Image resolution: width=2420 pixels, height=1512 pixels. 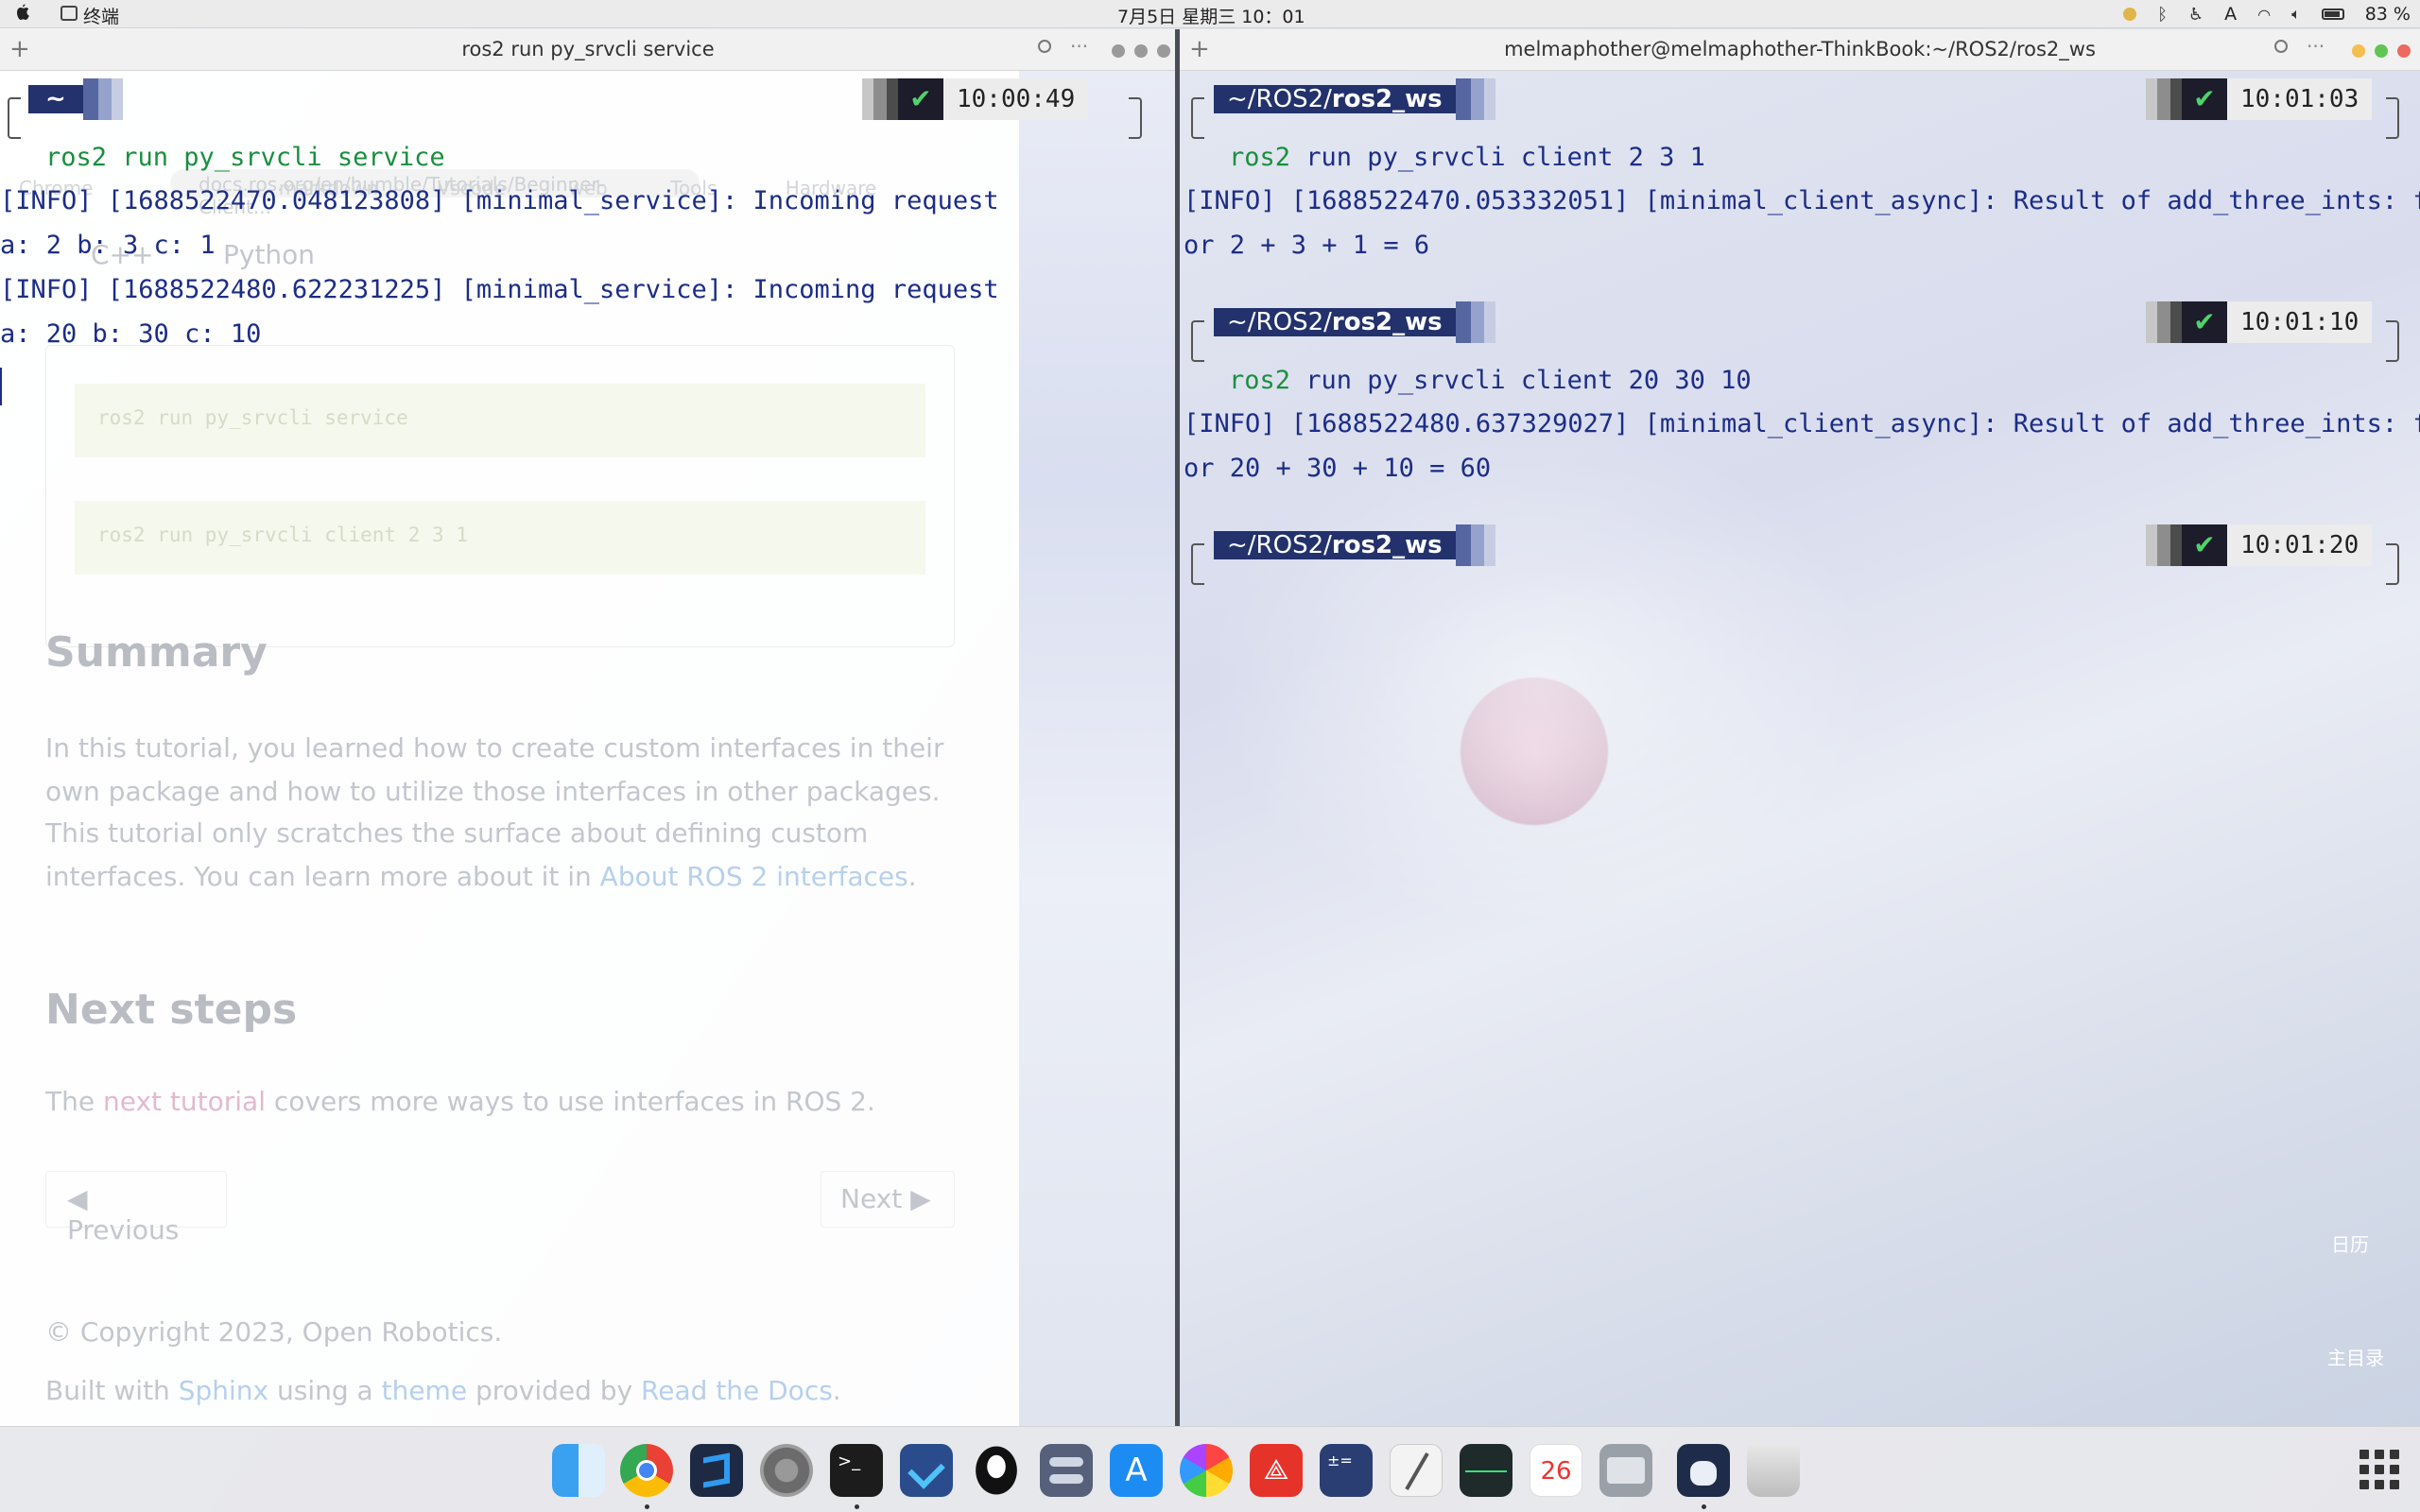 What do you see at coordinates (156, 652) in the screenshot?
I see `summary-heading: Summary` at bounding box center [156, 652].